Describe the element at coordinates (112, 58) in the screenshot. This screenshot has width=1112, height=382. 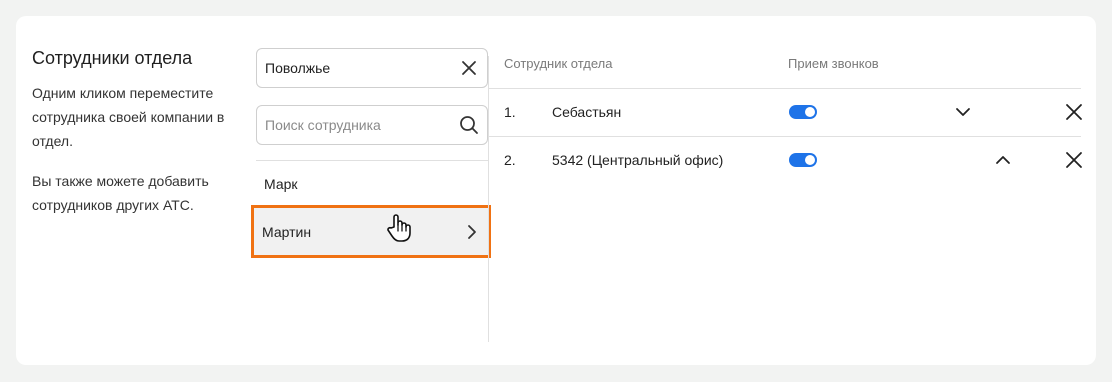
I see `section-title: Сотрудники отдела` at that location.